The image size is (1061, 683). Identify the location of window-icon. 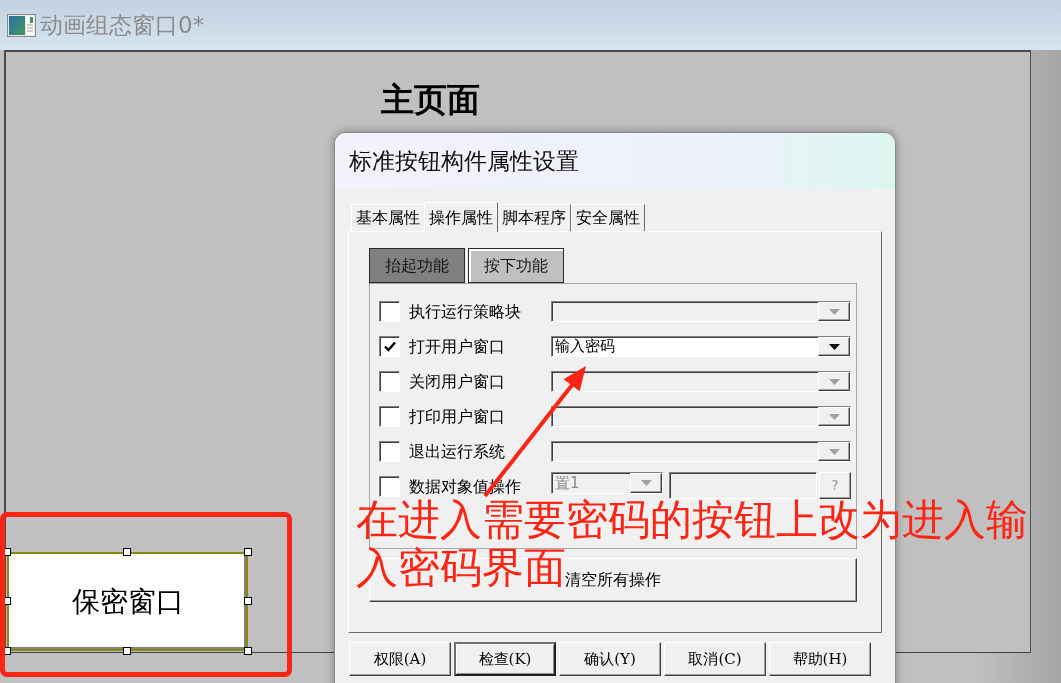
(21, 25).